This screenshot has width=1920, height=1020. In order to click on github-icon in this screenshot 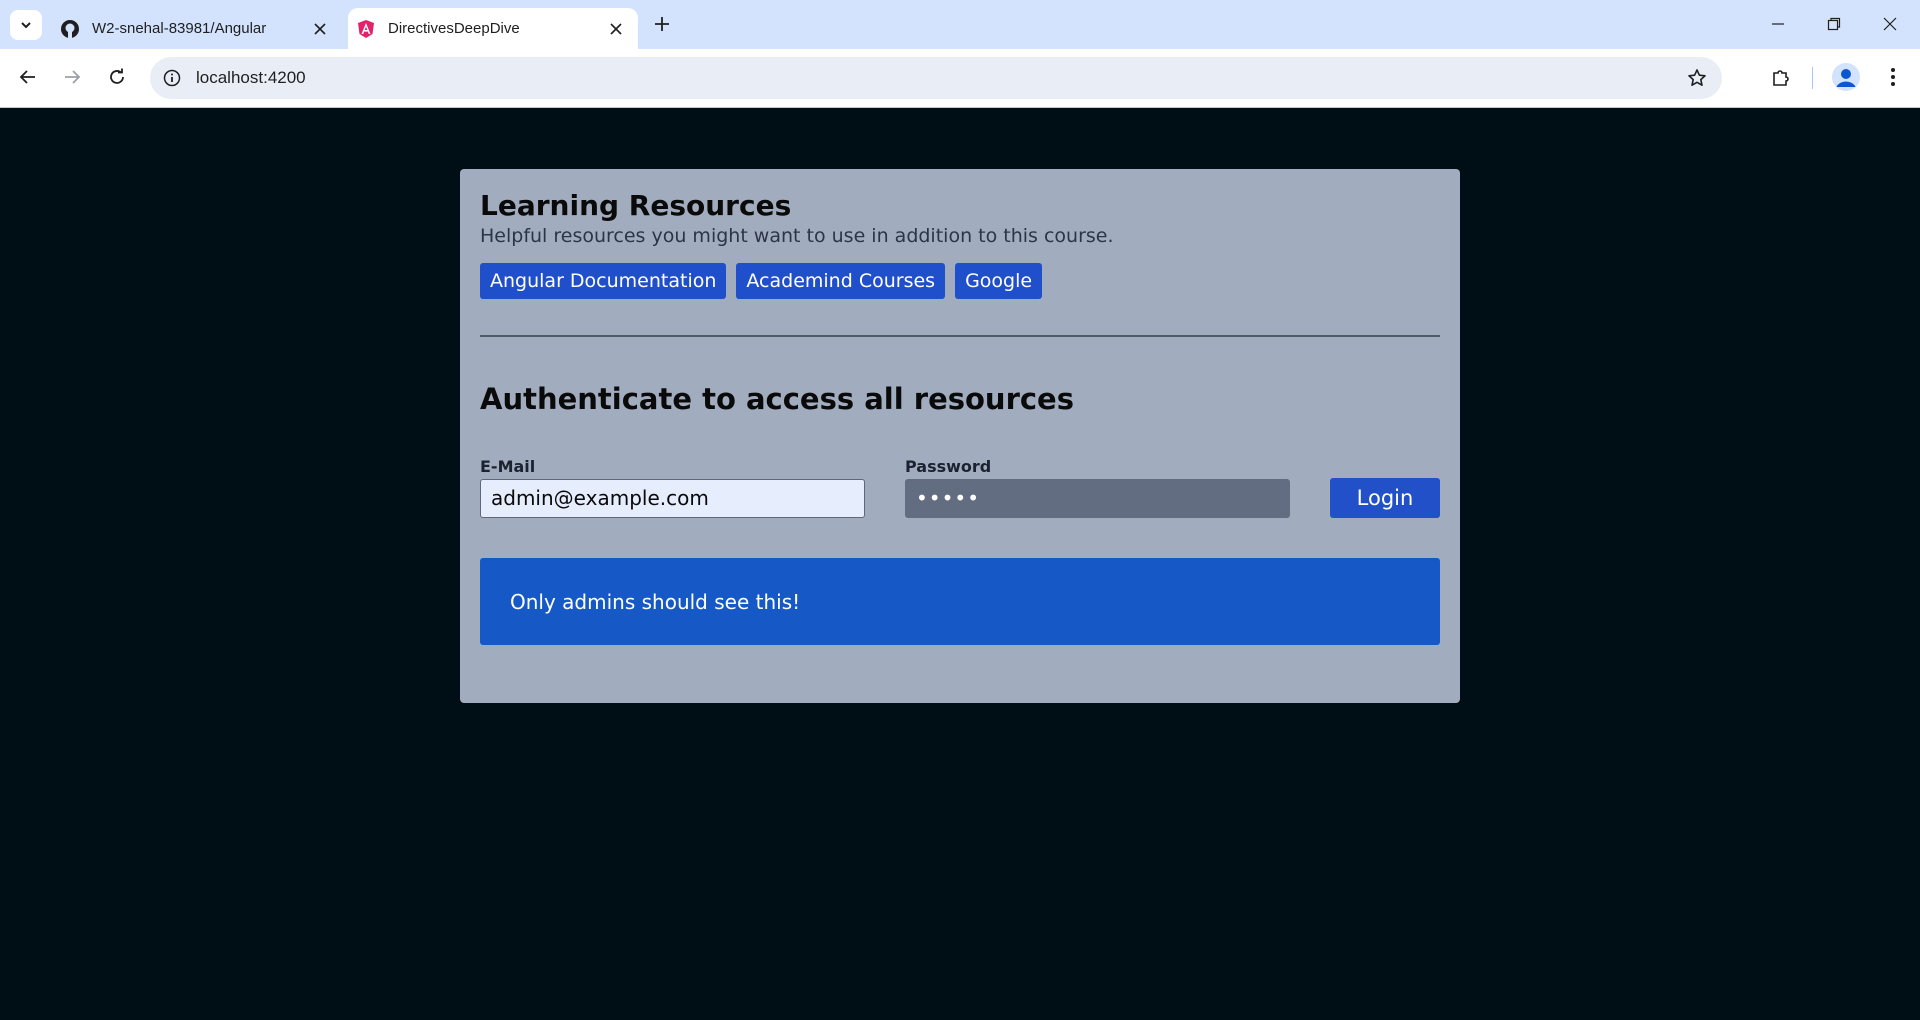, I will do `click(70, 29)`.